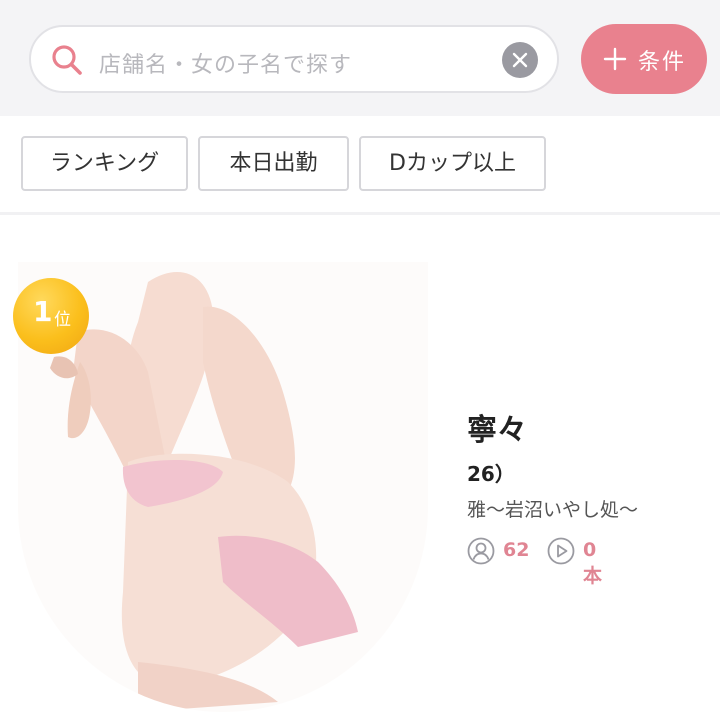  I want to click on section-divider, so click(360, 213).